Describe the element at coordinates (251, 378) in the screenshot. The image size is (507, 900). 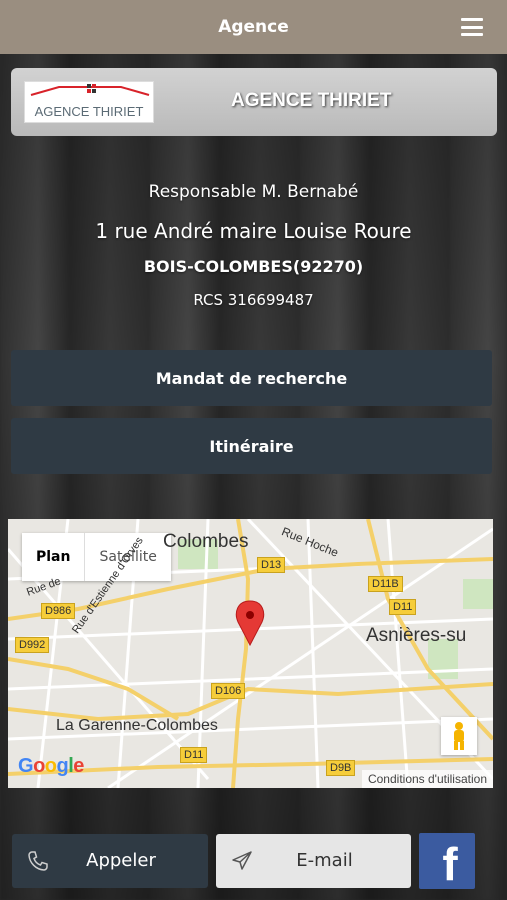
I see `mandat-recherche-button: Mandat de recherche` at that location.